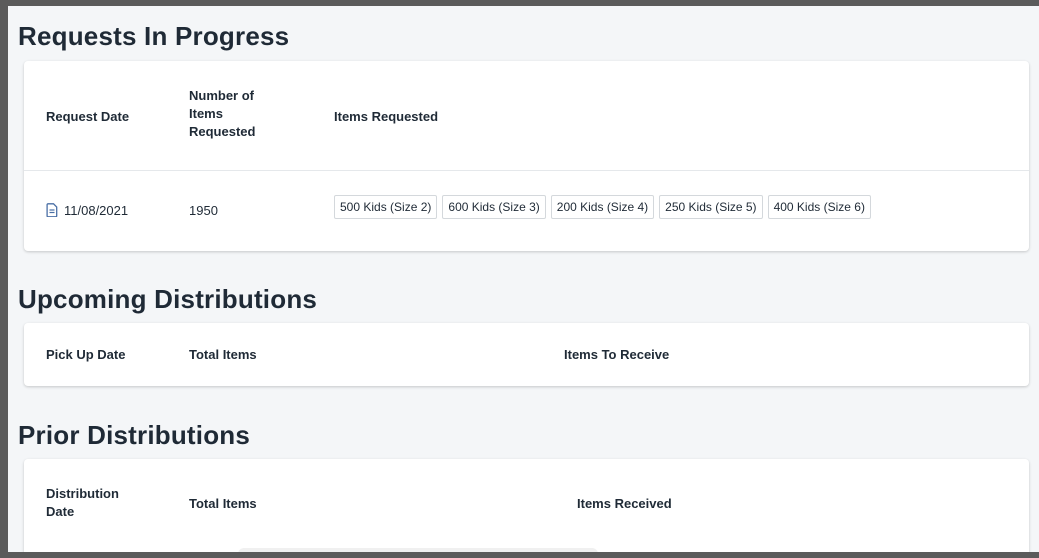  Describe the element at coordinates (819, 207) in the screenshot. I see `item-chip: 400 Kids (Size 6)` at that location.